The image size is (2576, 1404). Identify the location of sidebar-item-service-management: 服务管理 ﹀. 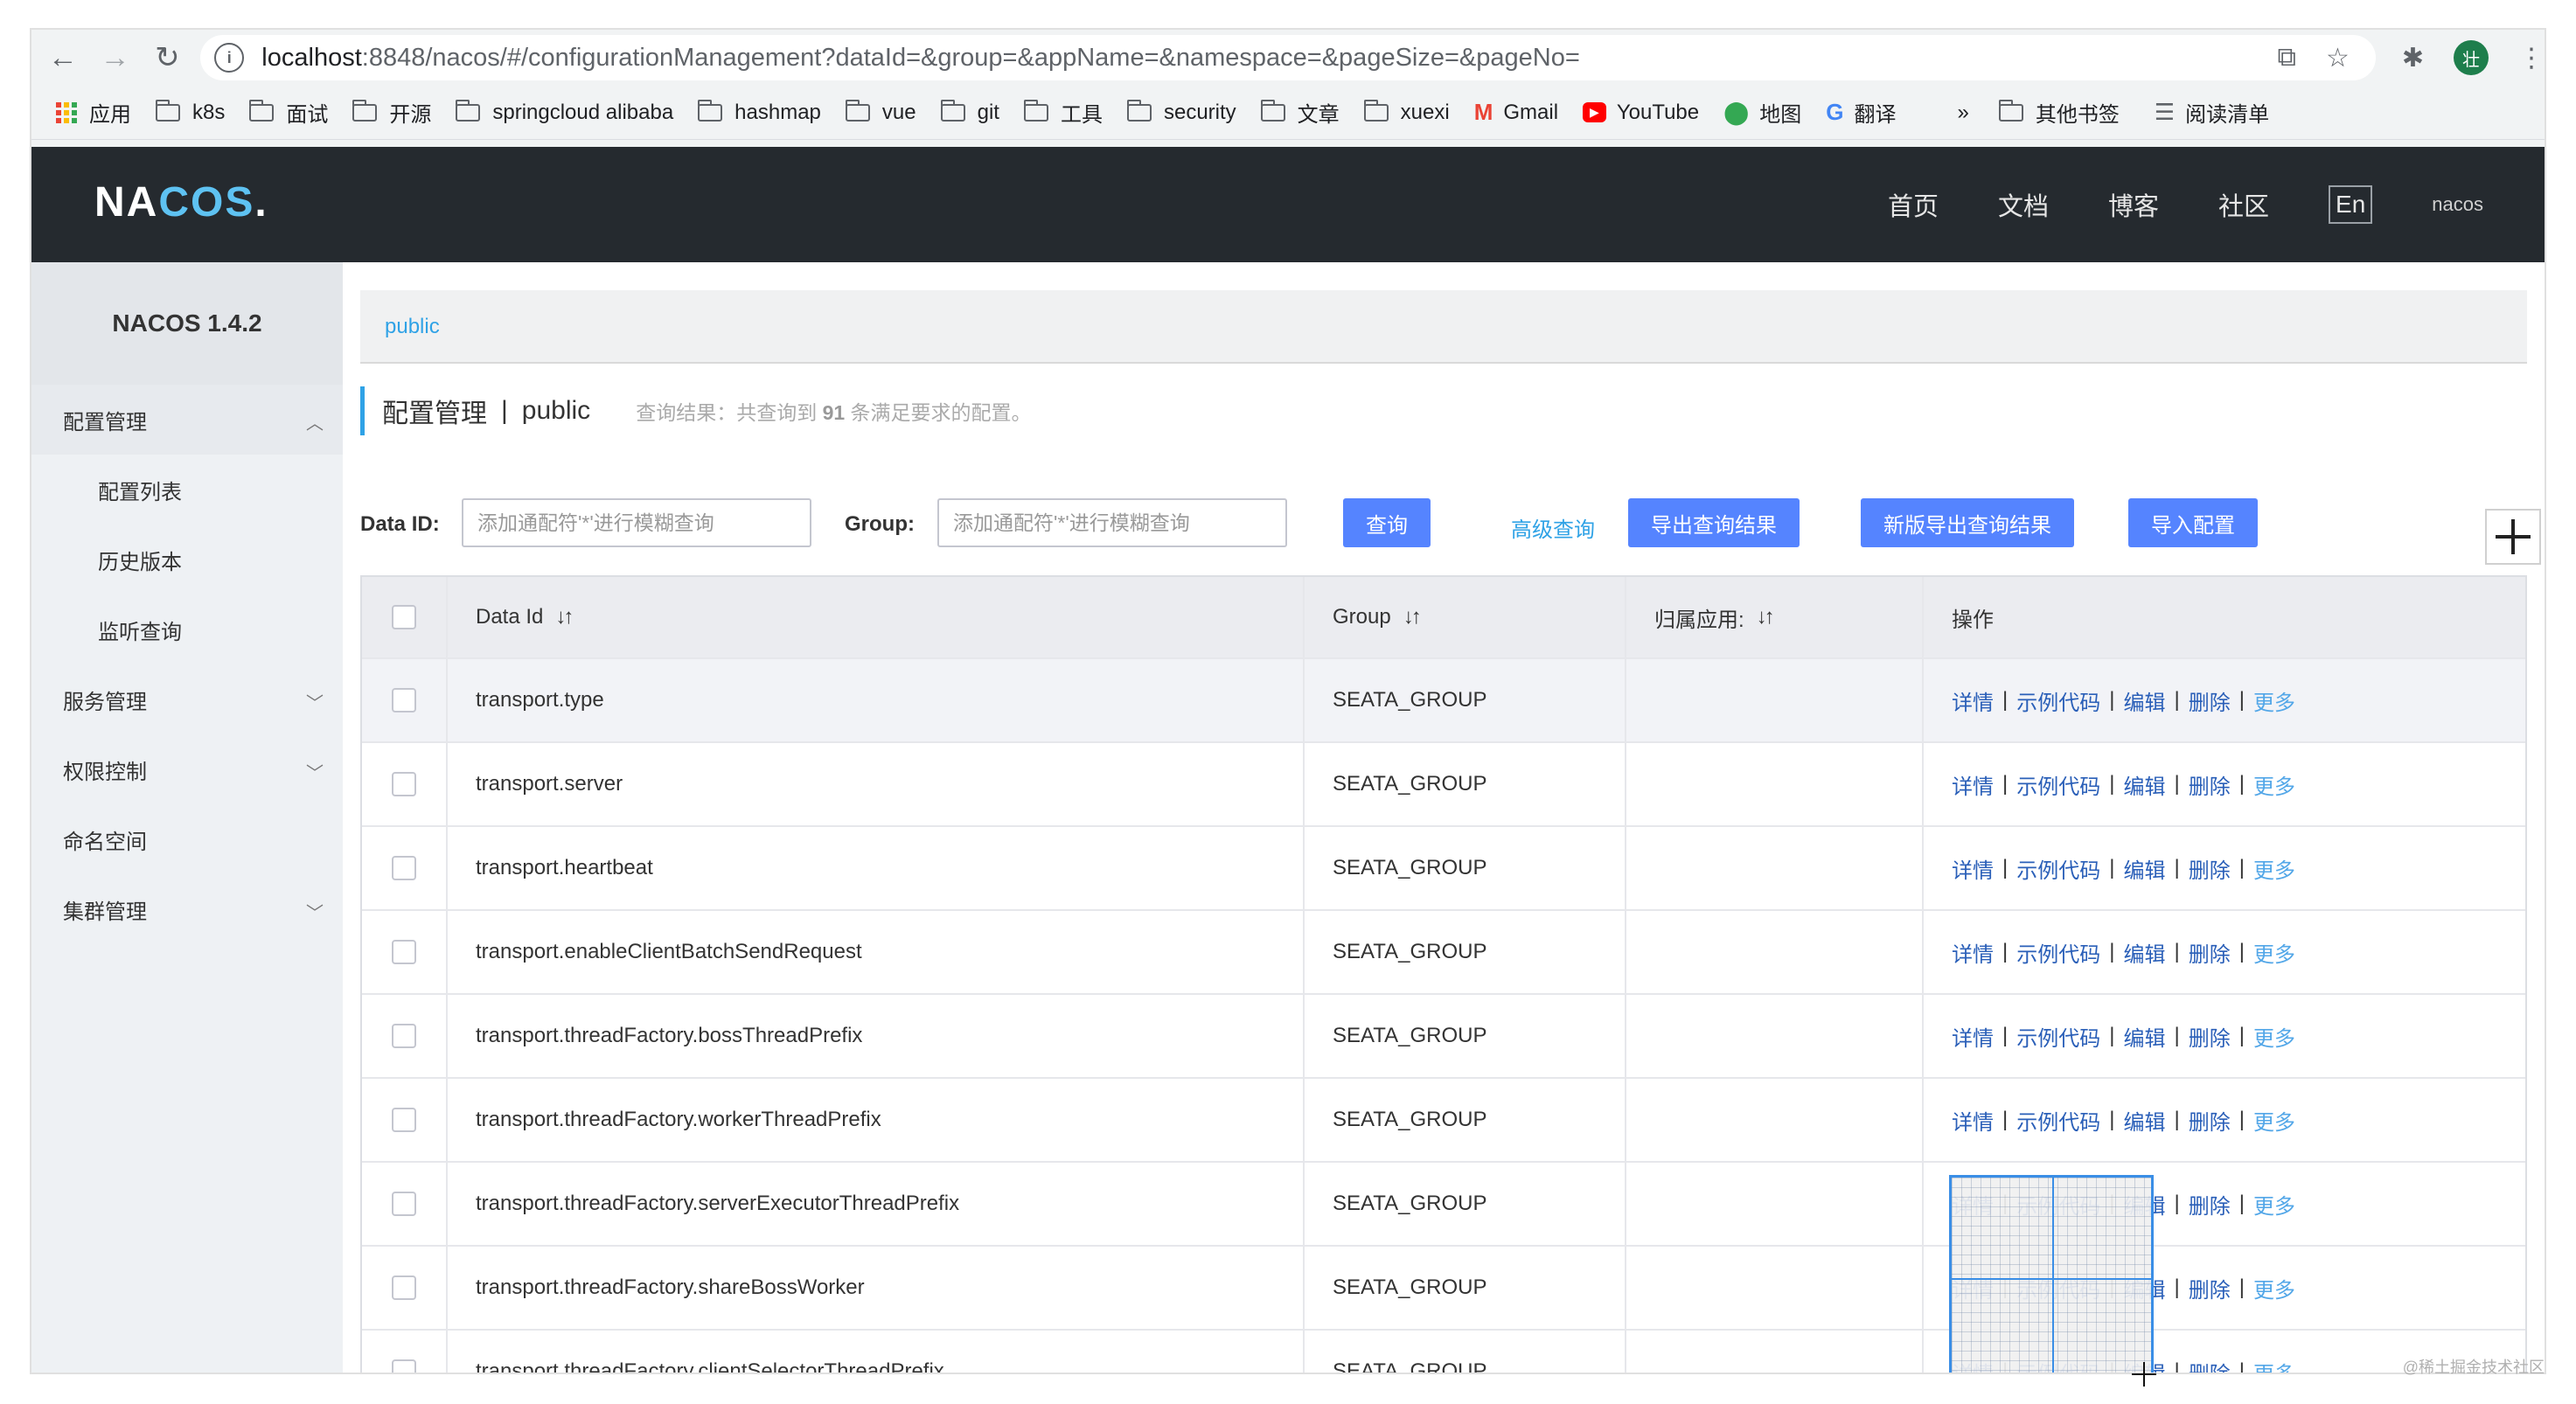
(187, 699).